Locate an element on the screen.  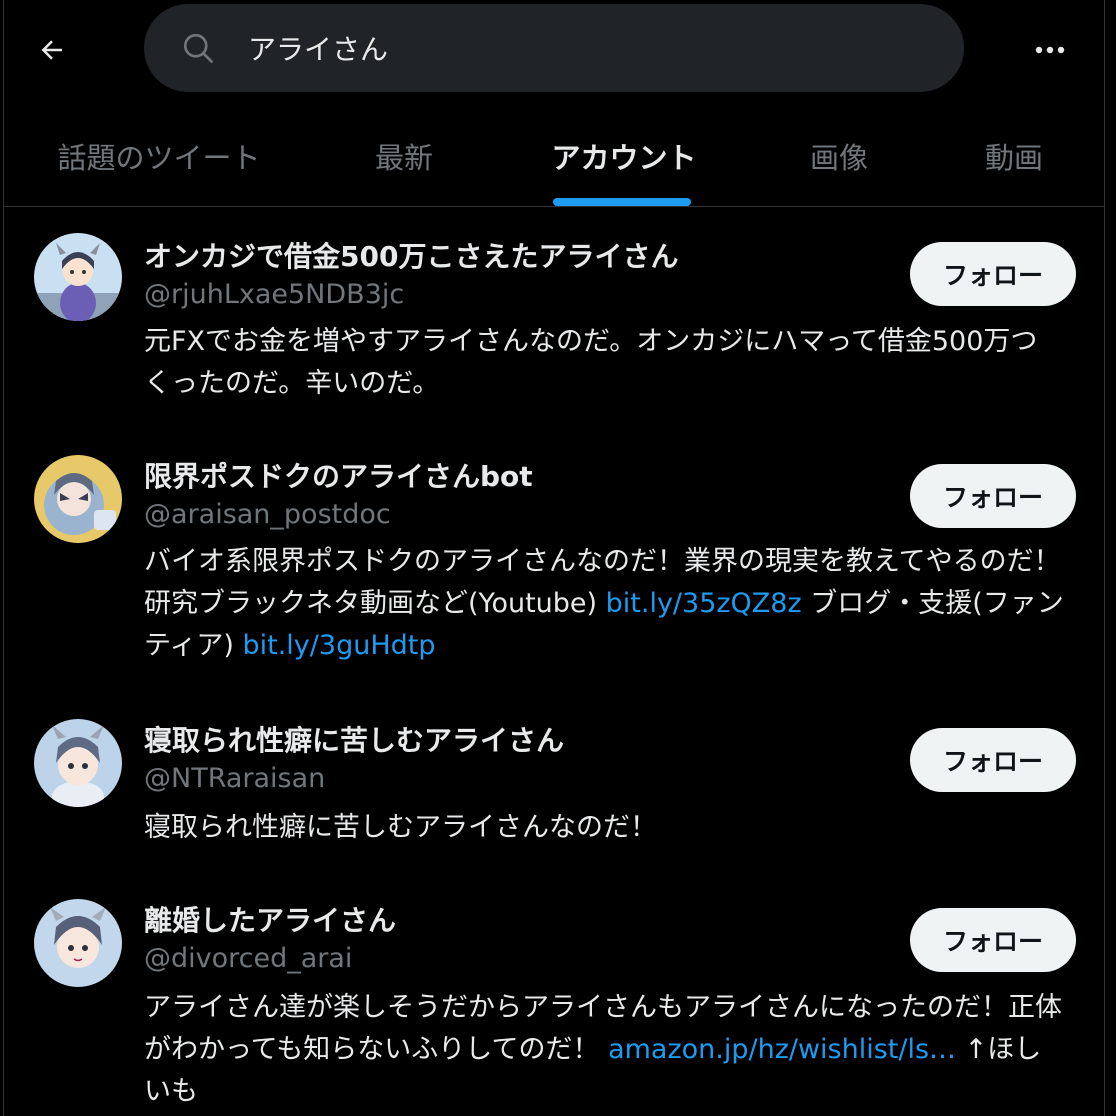
bio-link: bit.ly/35zQZ8z is located at coordinates (704, 603).